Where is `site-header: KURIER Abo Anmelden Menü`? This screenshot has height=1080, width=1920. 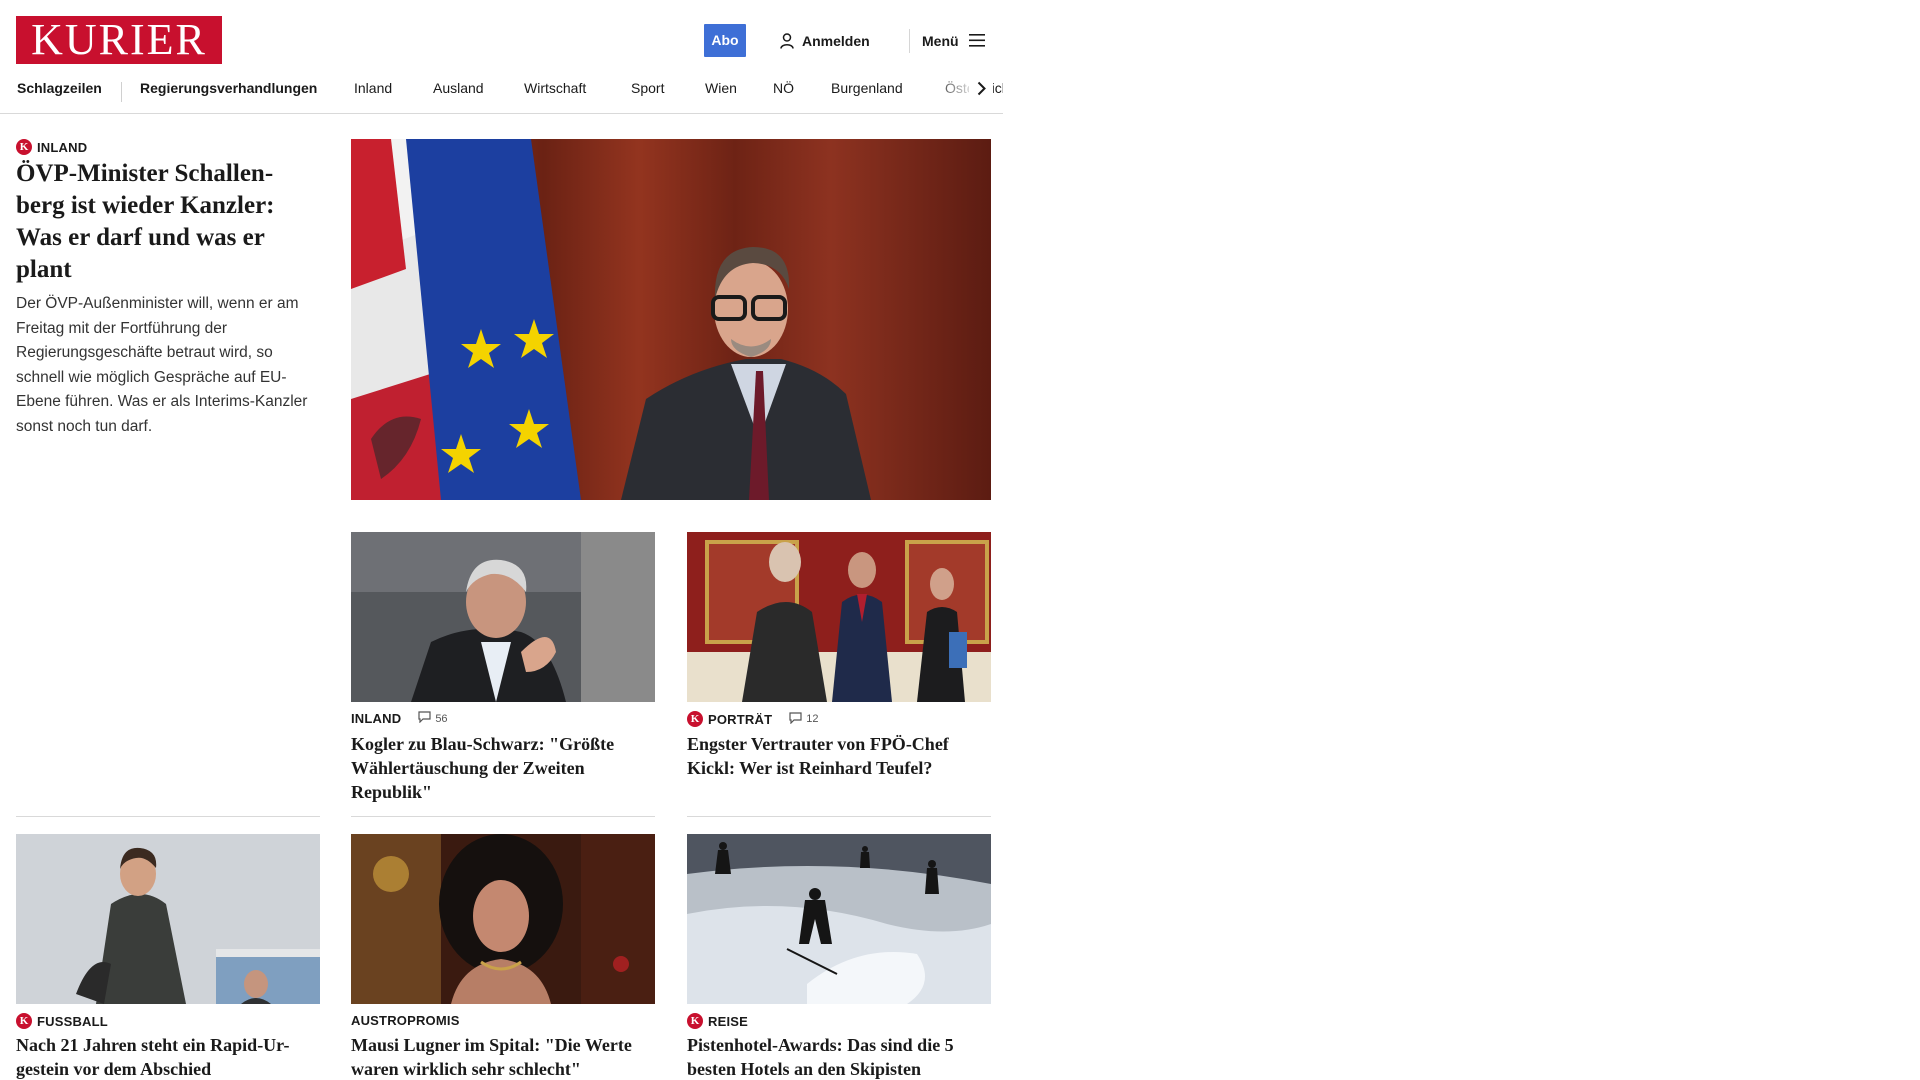 site-header: KURIER Abo Anmelden Menü is located at coordinates (503, 40).